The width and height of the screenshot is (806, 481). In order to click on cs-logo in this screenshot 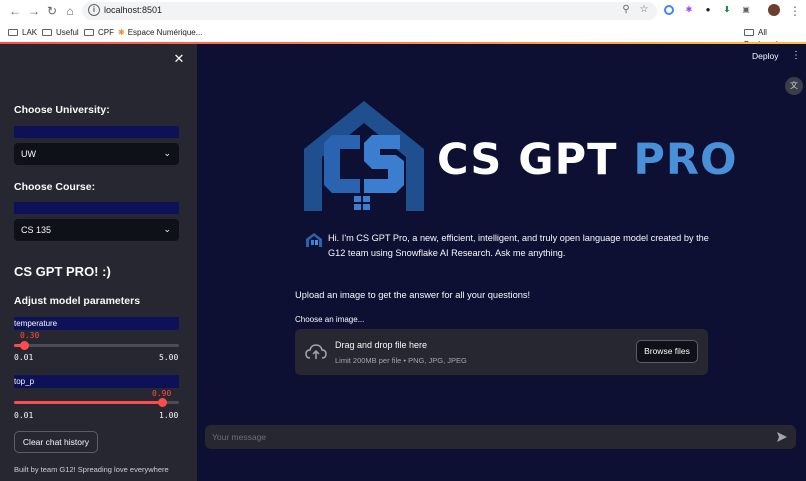, I will do `click(364, 156)`.